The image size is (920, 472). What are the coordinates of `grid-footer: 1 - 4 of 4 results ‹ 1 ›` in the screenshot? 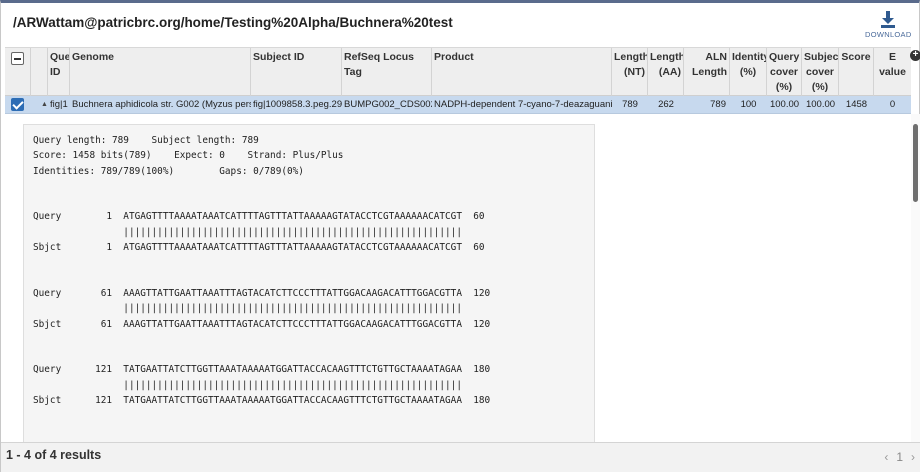 It's located at (460, 457).